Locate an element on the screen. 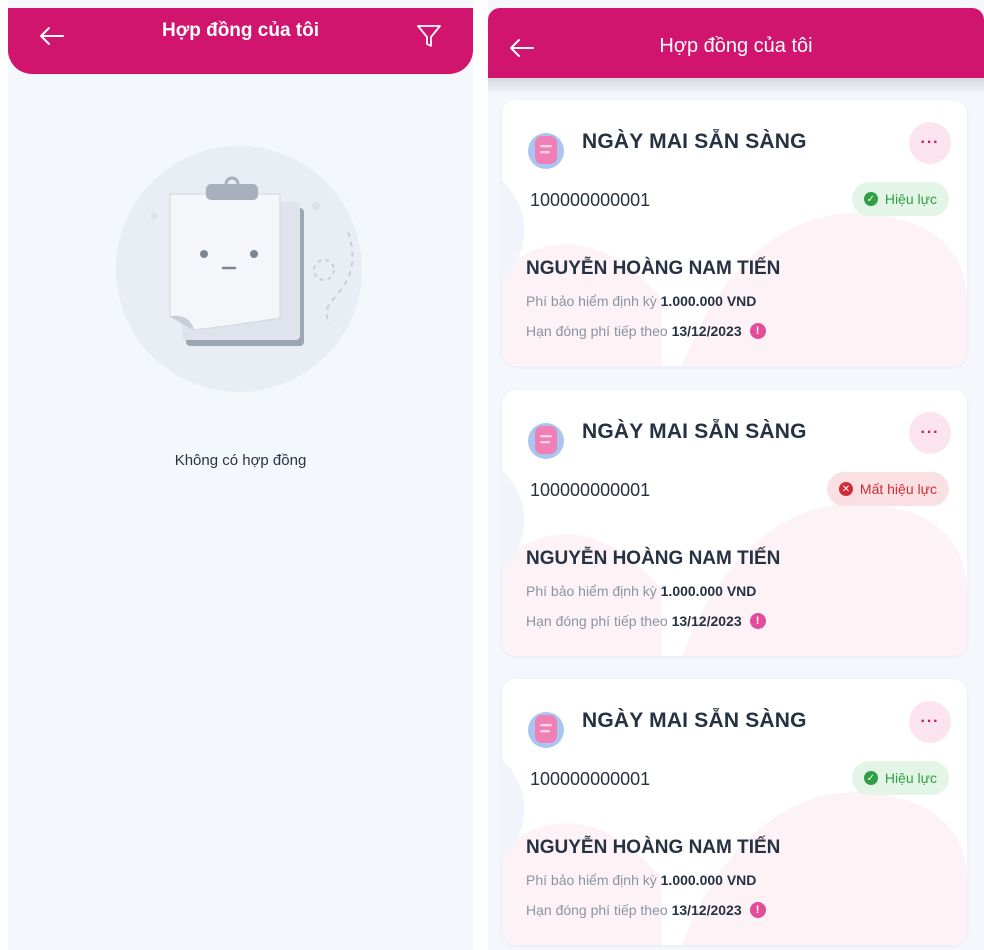  filter-button is located at coordinates (429, 36).